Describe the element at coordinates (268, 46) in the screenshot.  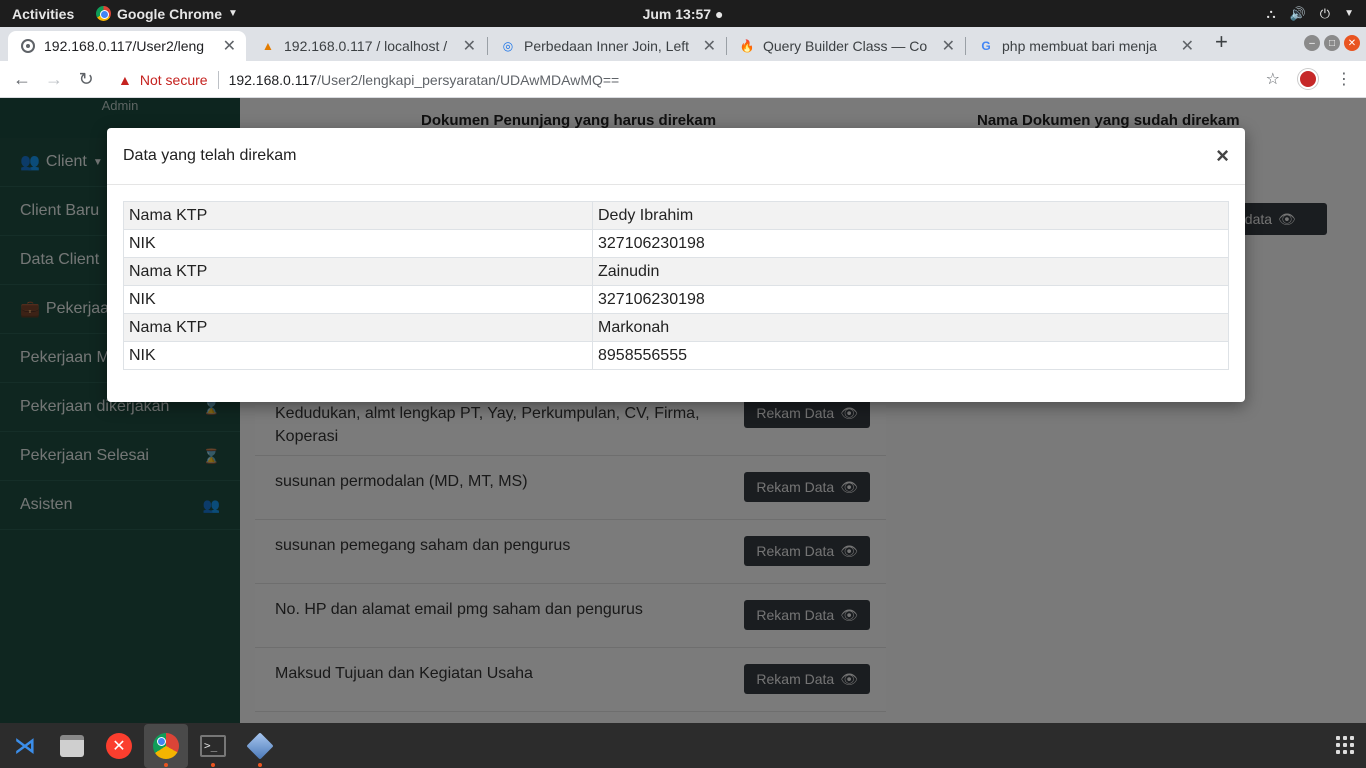
I see `phpmyadmin-icon: ▲` at that location.